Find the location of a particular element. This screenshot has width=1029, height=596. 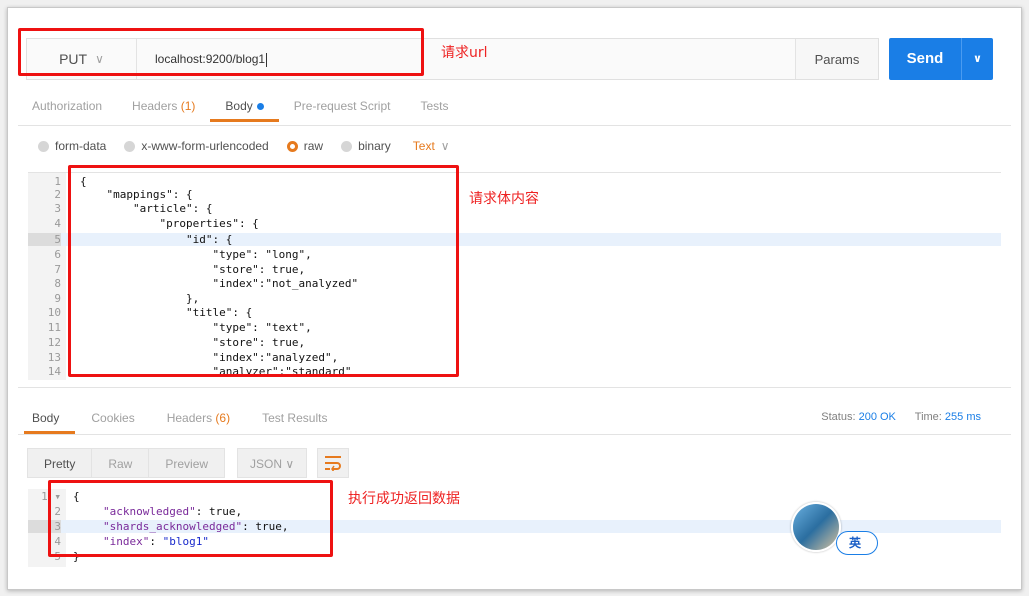

tab-authorization: Authorization is located at coordinates (71, 107).